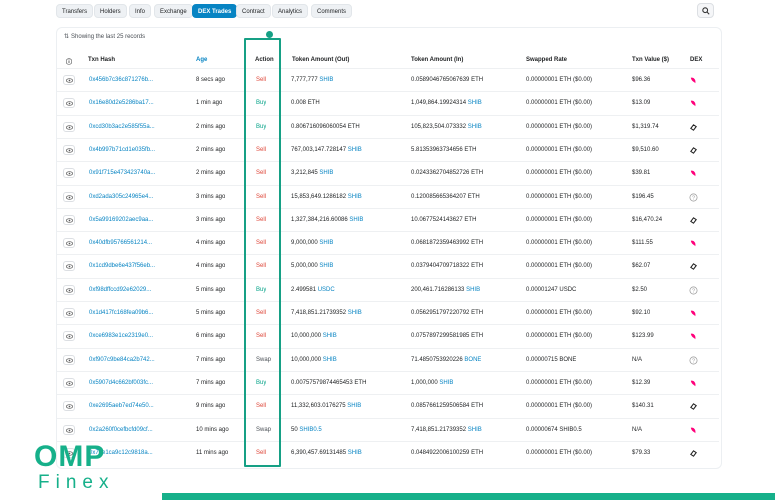  Describe the element at coordinates (211, 219) in the screenshot. I see `age-cell: 3 mins ago` at that location.